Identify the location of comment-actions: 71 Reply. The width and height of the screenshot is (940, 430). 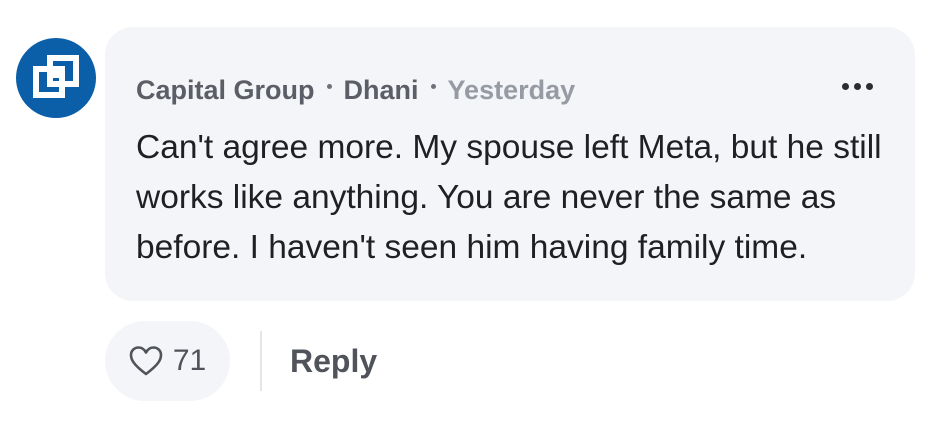
(241, 361).